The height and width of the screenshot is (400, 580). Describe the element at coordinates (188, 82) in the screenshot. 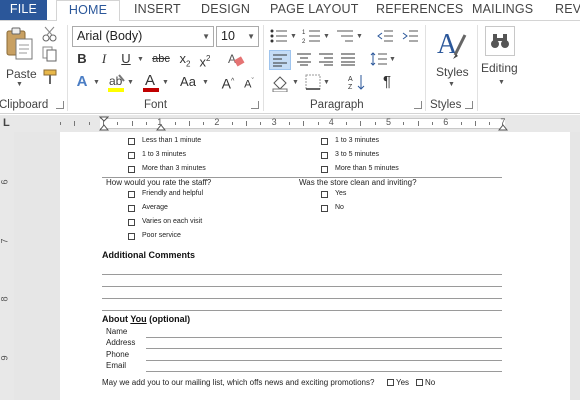

I see `change-case-button: Aa` at that location.